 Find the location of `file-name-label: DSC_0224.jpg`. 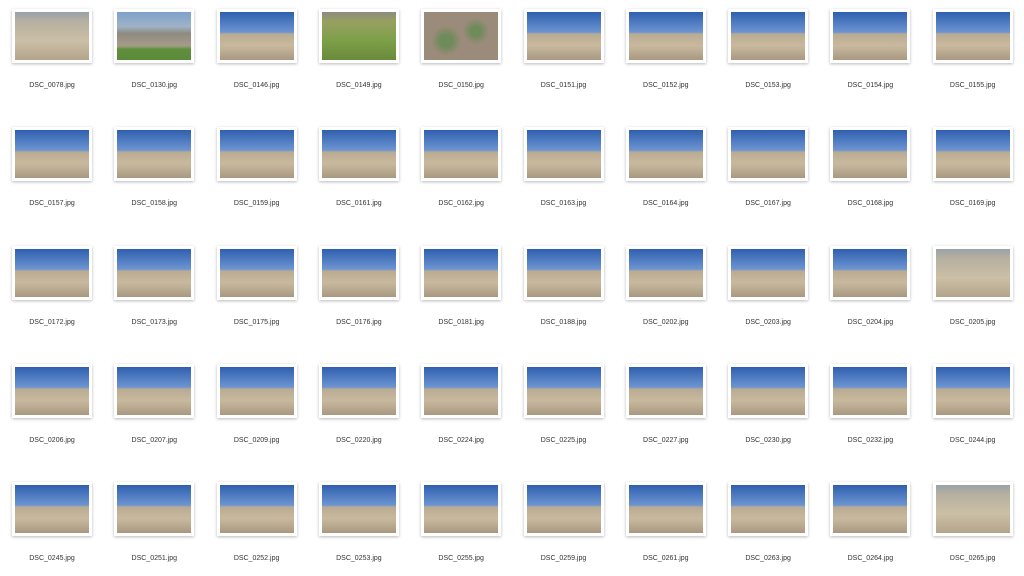

file-name-label: DSC_0224.jpg is located at coordinates (461, 440).